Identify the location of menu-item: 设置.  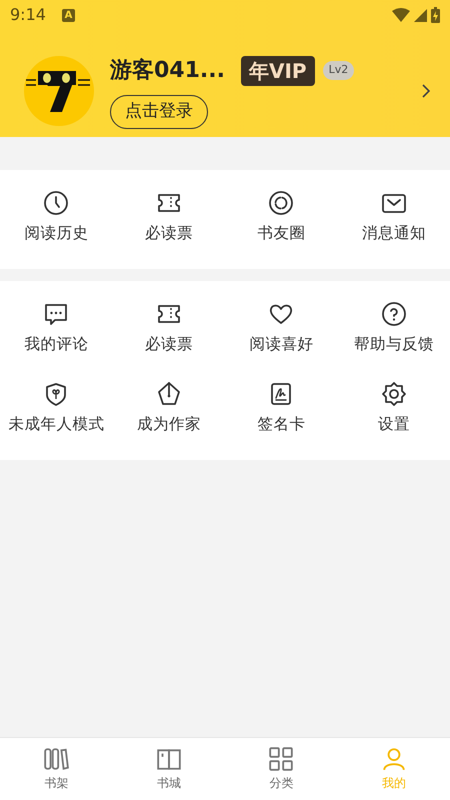
(394, 408).